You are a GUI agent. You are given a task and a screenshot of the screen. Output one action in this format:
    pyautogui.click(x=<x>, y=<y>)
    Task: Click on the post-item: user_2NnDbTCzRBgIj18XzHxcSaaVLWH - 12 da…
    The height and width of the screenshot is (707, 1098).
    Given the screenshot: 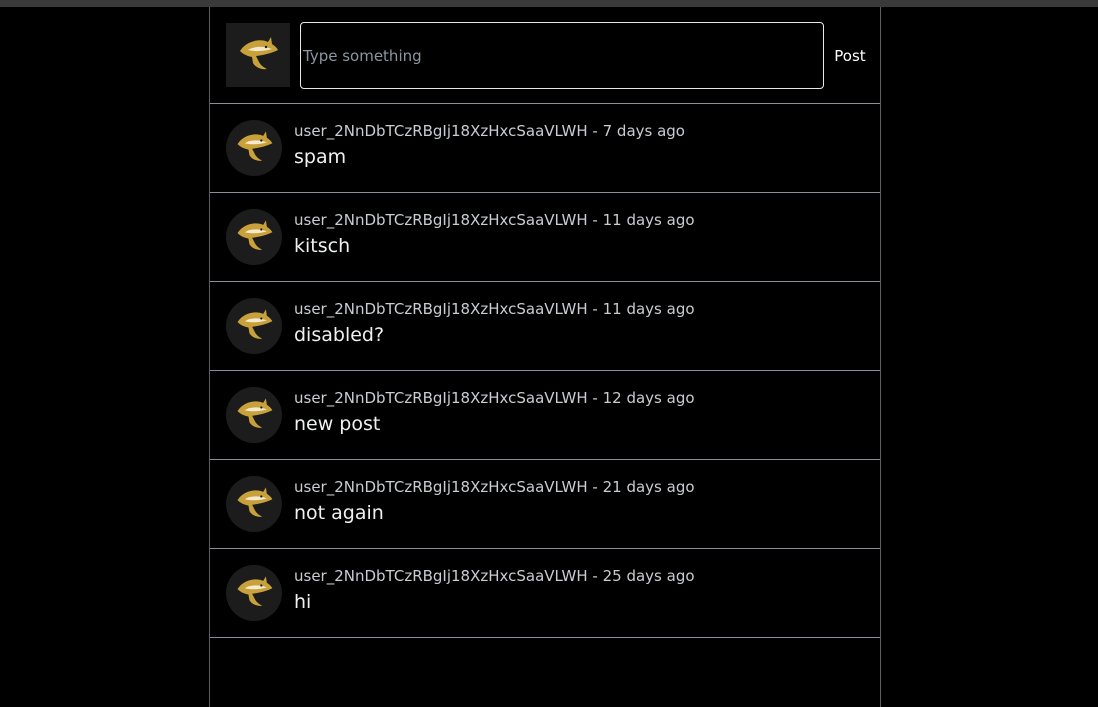 What is the action you would take?
    pyautogui.click(x=545, y=415)
    